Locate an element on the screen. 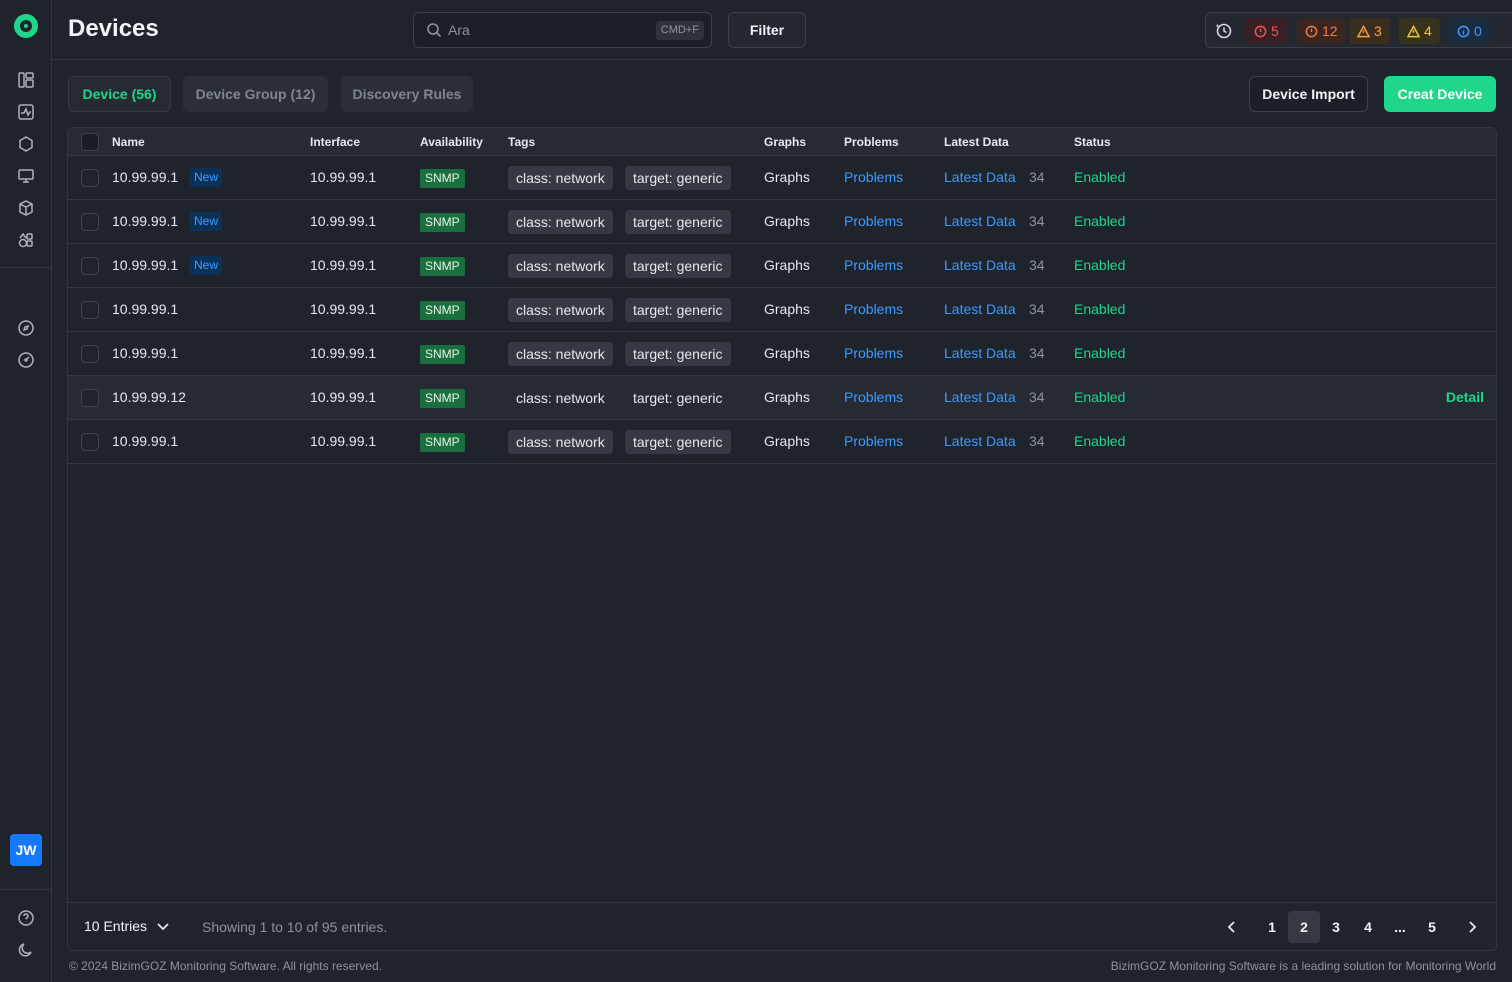  filter-button: Filter is located at coordinates (767, 30).